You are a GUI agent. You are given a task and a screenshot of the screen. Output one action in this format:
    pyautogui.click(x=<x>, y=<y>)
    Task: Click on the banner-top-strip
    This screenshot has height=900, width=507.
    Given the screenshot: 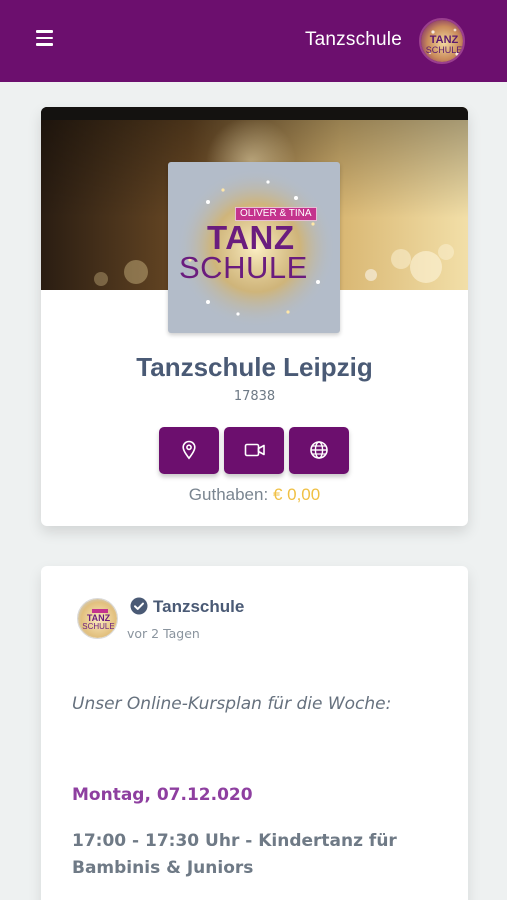 What is the action you would take?
    pyautogui.click(x=254, y=113)
    